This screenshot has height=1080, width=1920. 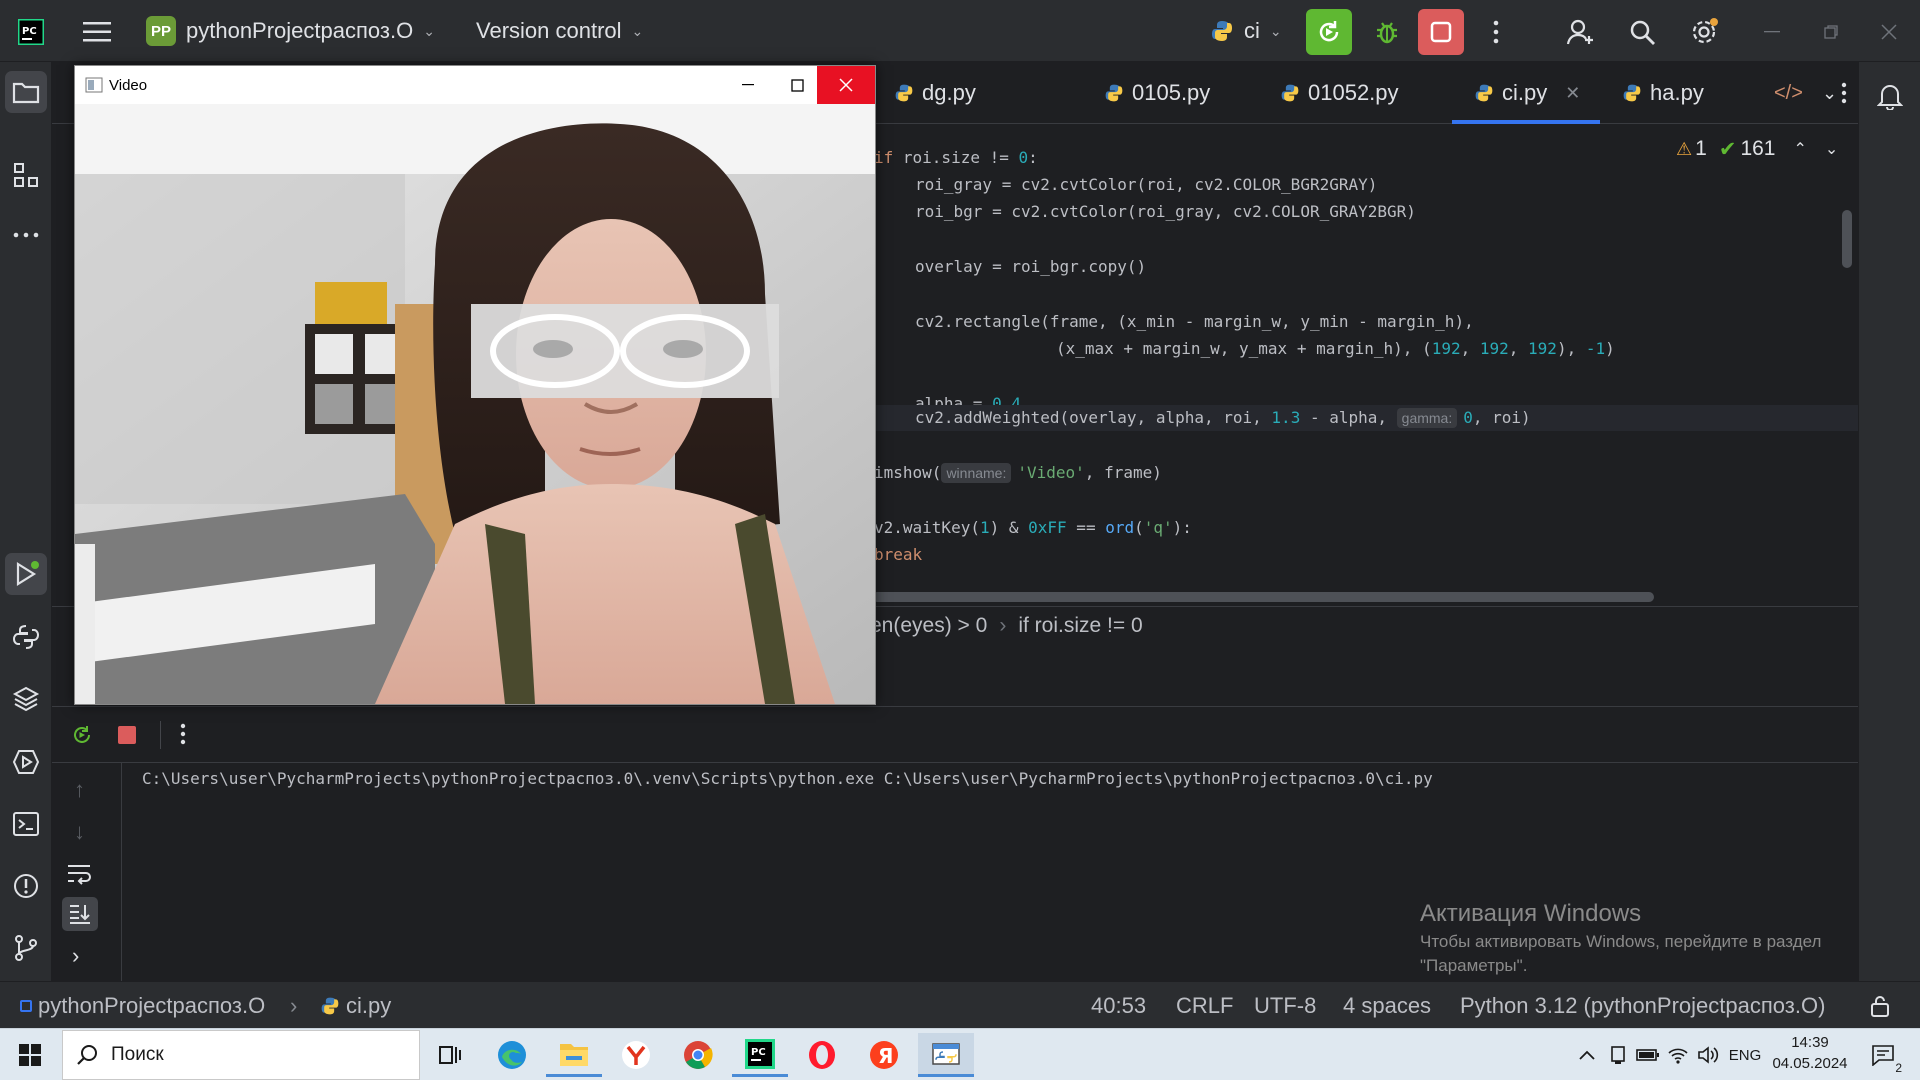 I want to click on yandex-icon: Я, so click(x=884, y=1055).